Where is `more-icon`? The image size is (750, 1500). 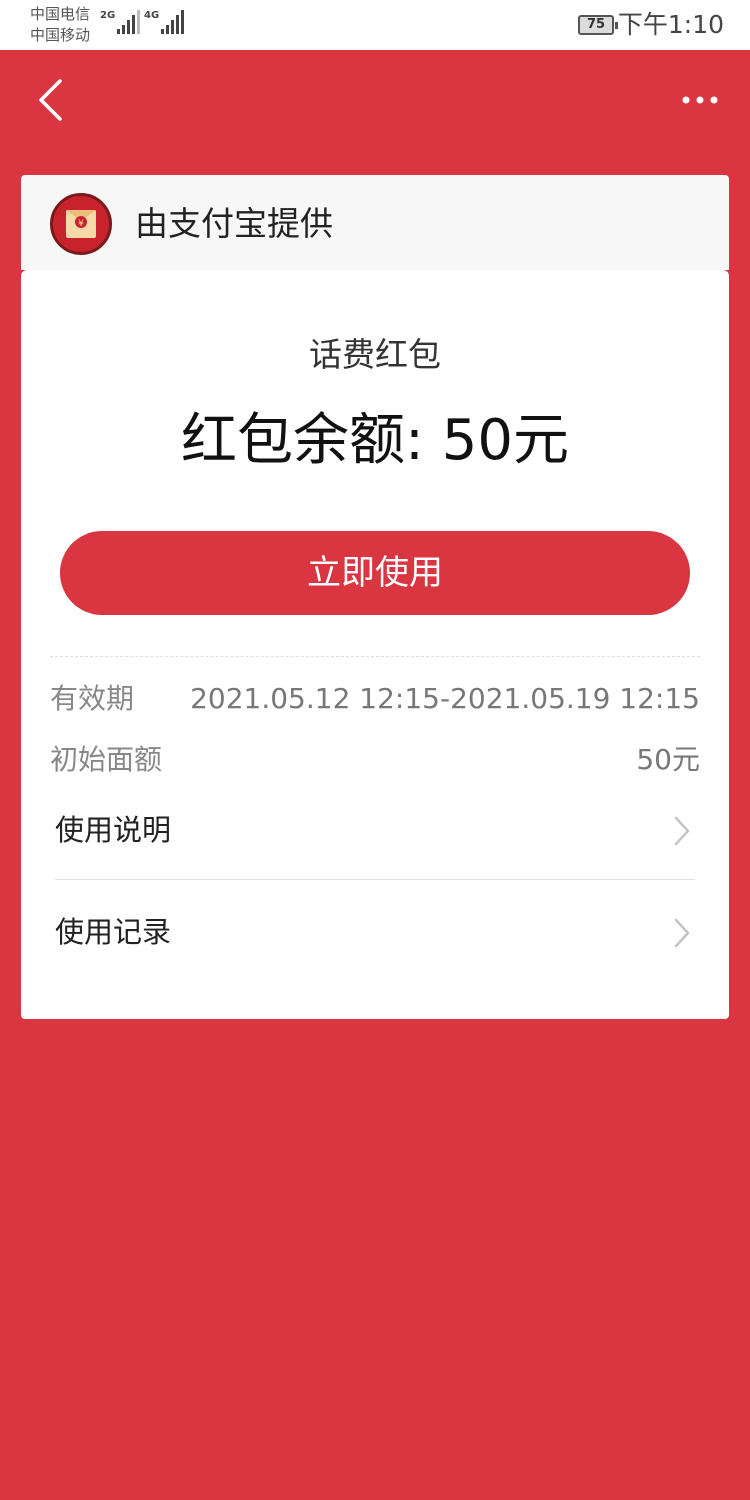 more-icon is located at coordinates (700, 100).